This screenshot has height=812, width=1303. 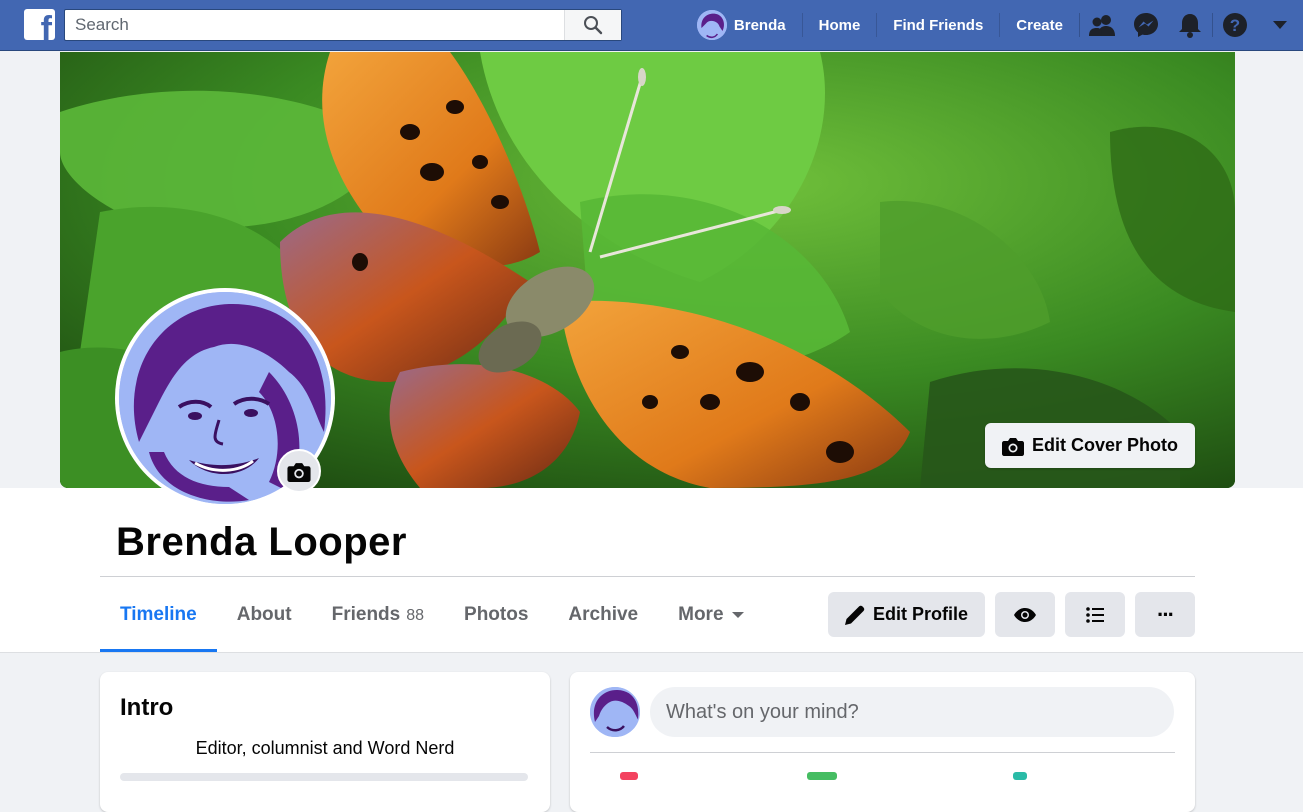 I want to click on tab-label: Timeline, so click(x=158, y=614).